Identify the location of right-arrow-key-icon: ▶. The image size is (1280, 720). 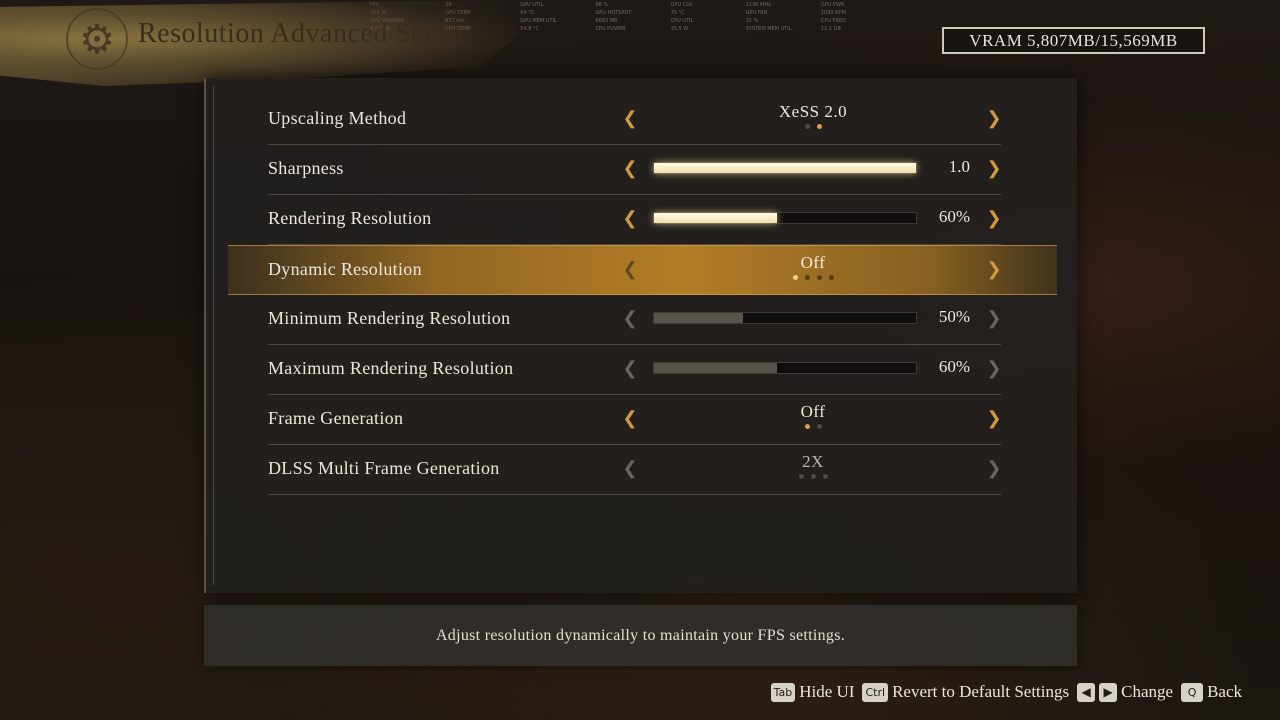
(1108, 692).